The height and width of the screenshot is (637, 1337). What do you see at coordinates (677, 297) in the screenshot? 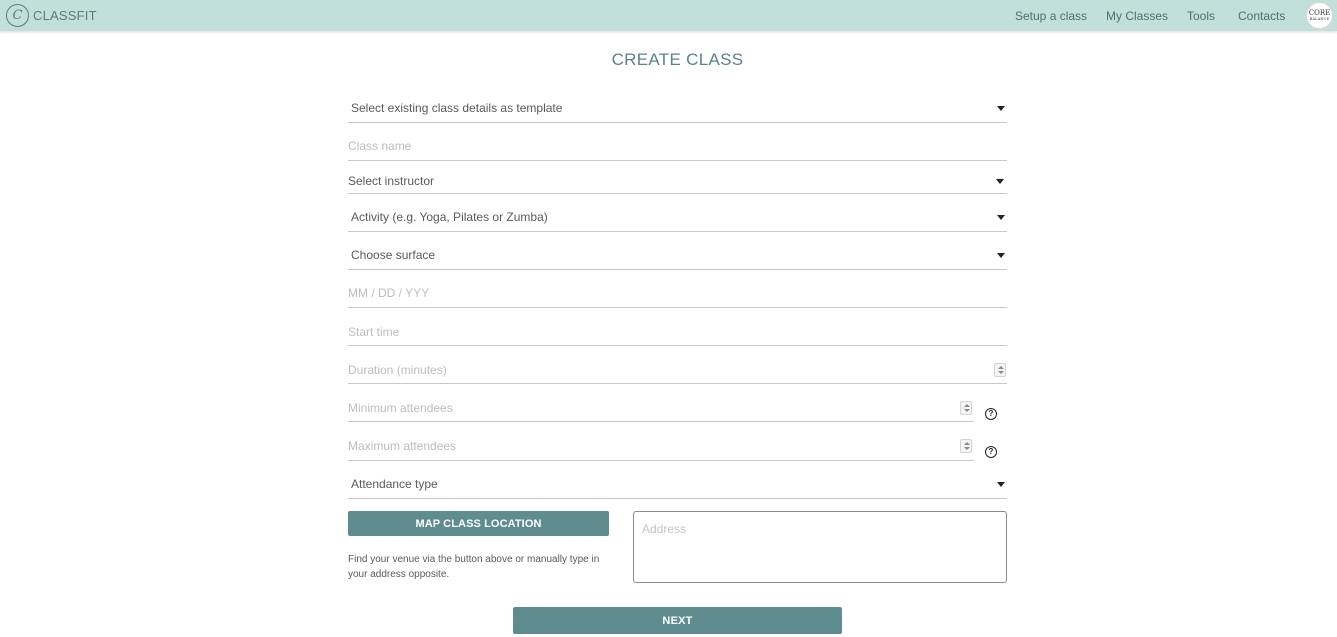
I see `date-input: MM / DD / YYY` at bounding box center [677, 297].